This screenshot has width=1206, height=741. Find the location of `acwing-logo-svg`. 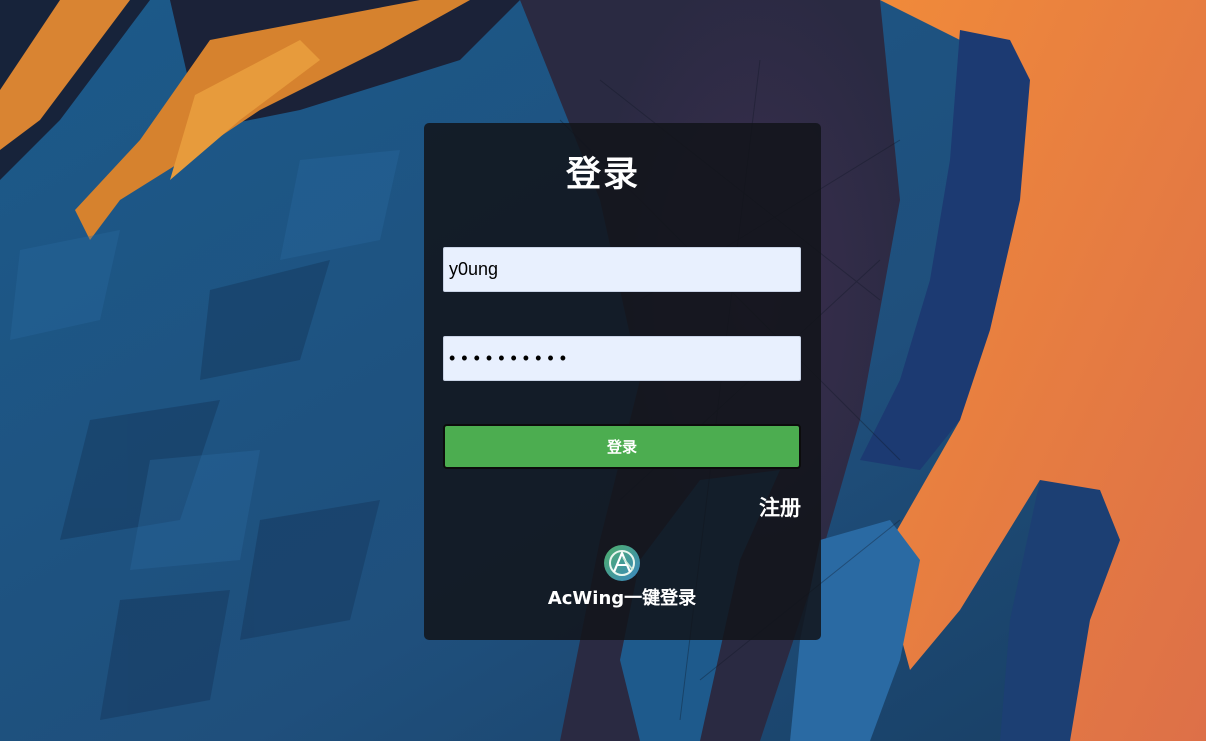

acwing-logo-svg is located at coordinates (622, 563).